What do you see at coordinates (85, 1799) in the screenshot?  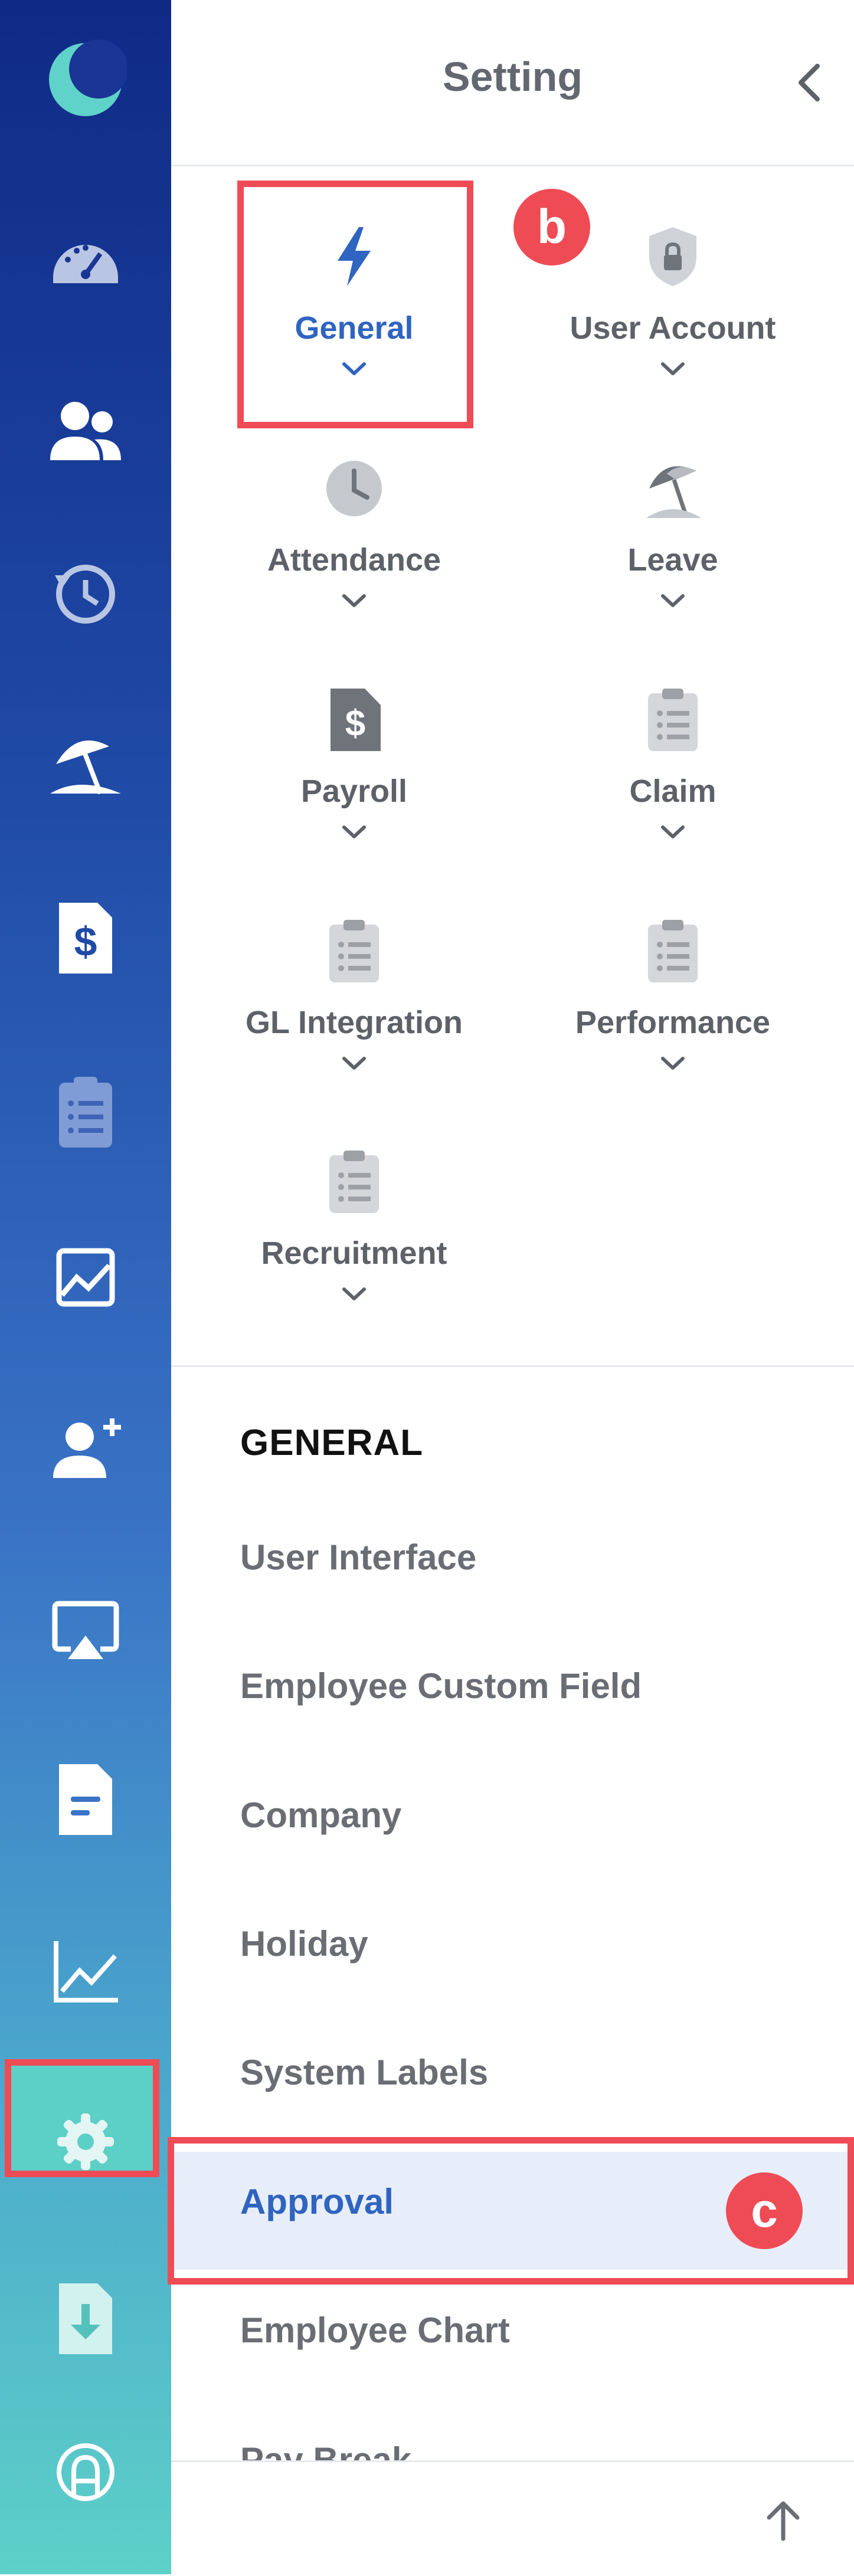 I see `document-icon` at bounding box center [85, 1799].